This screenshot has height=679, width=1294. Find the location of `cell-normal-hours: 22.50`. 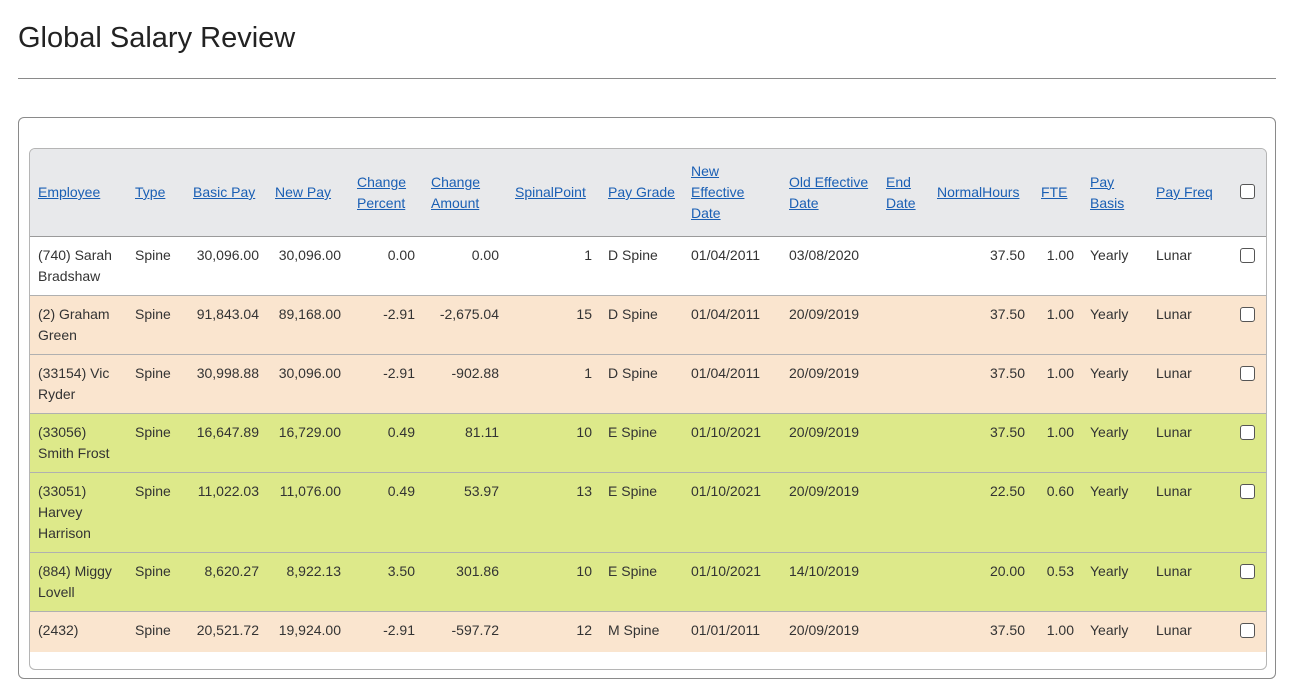

cell-normal-hours: 22.50 is located at coordinates (981, 512).